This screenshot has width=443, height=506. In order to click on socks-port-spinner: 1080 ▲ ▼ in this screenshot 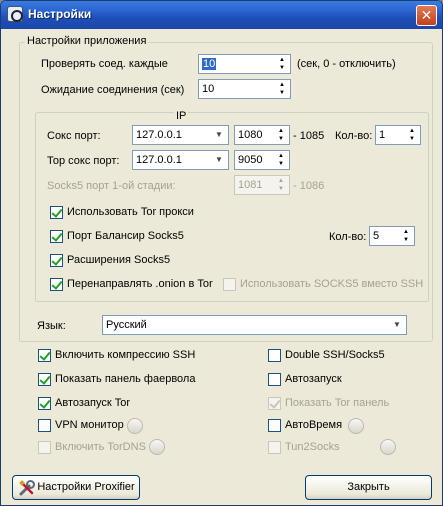, I will do `click(262, 135)`.